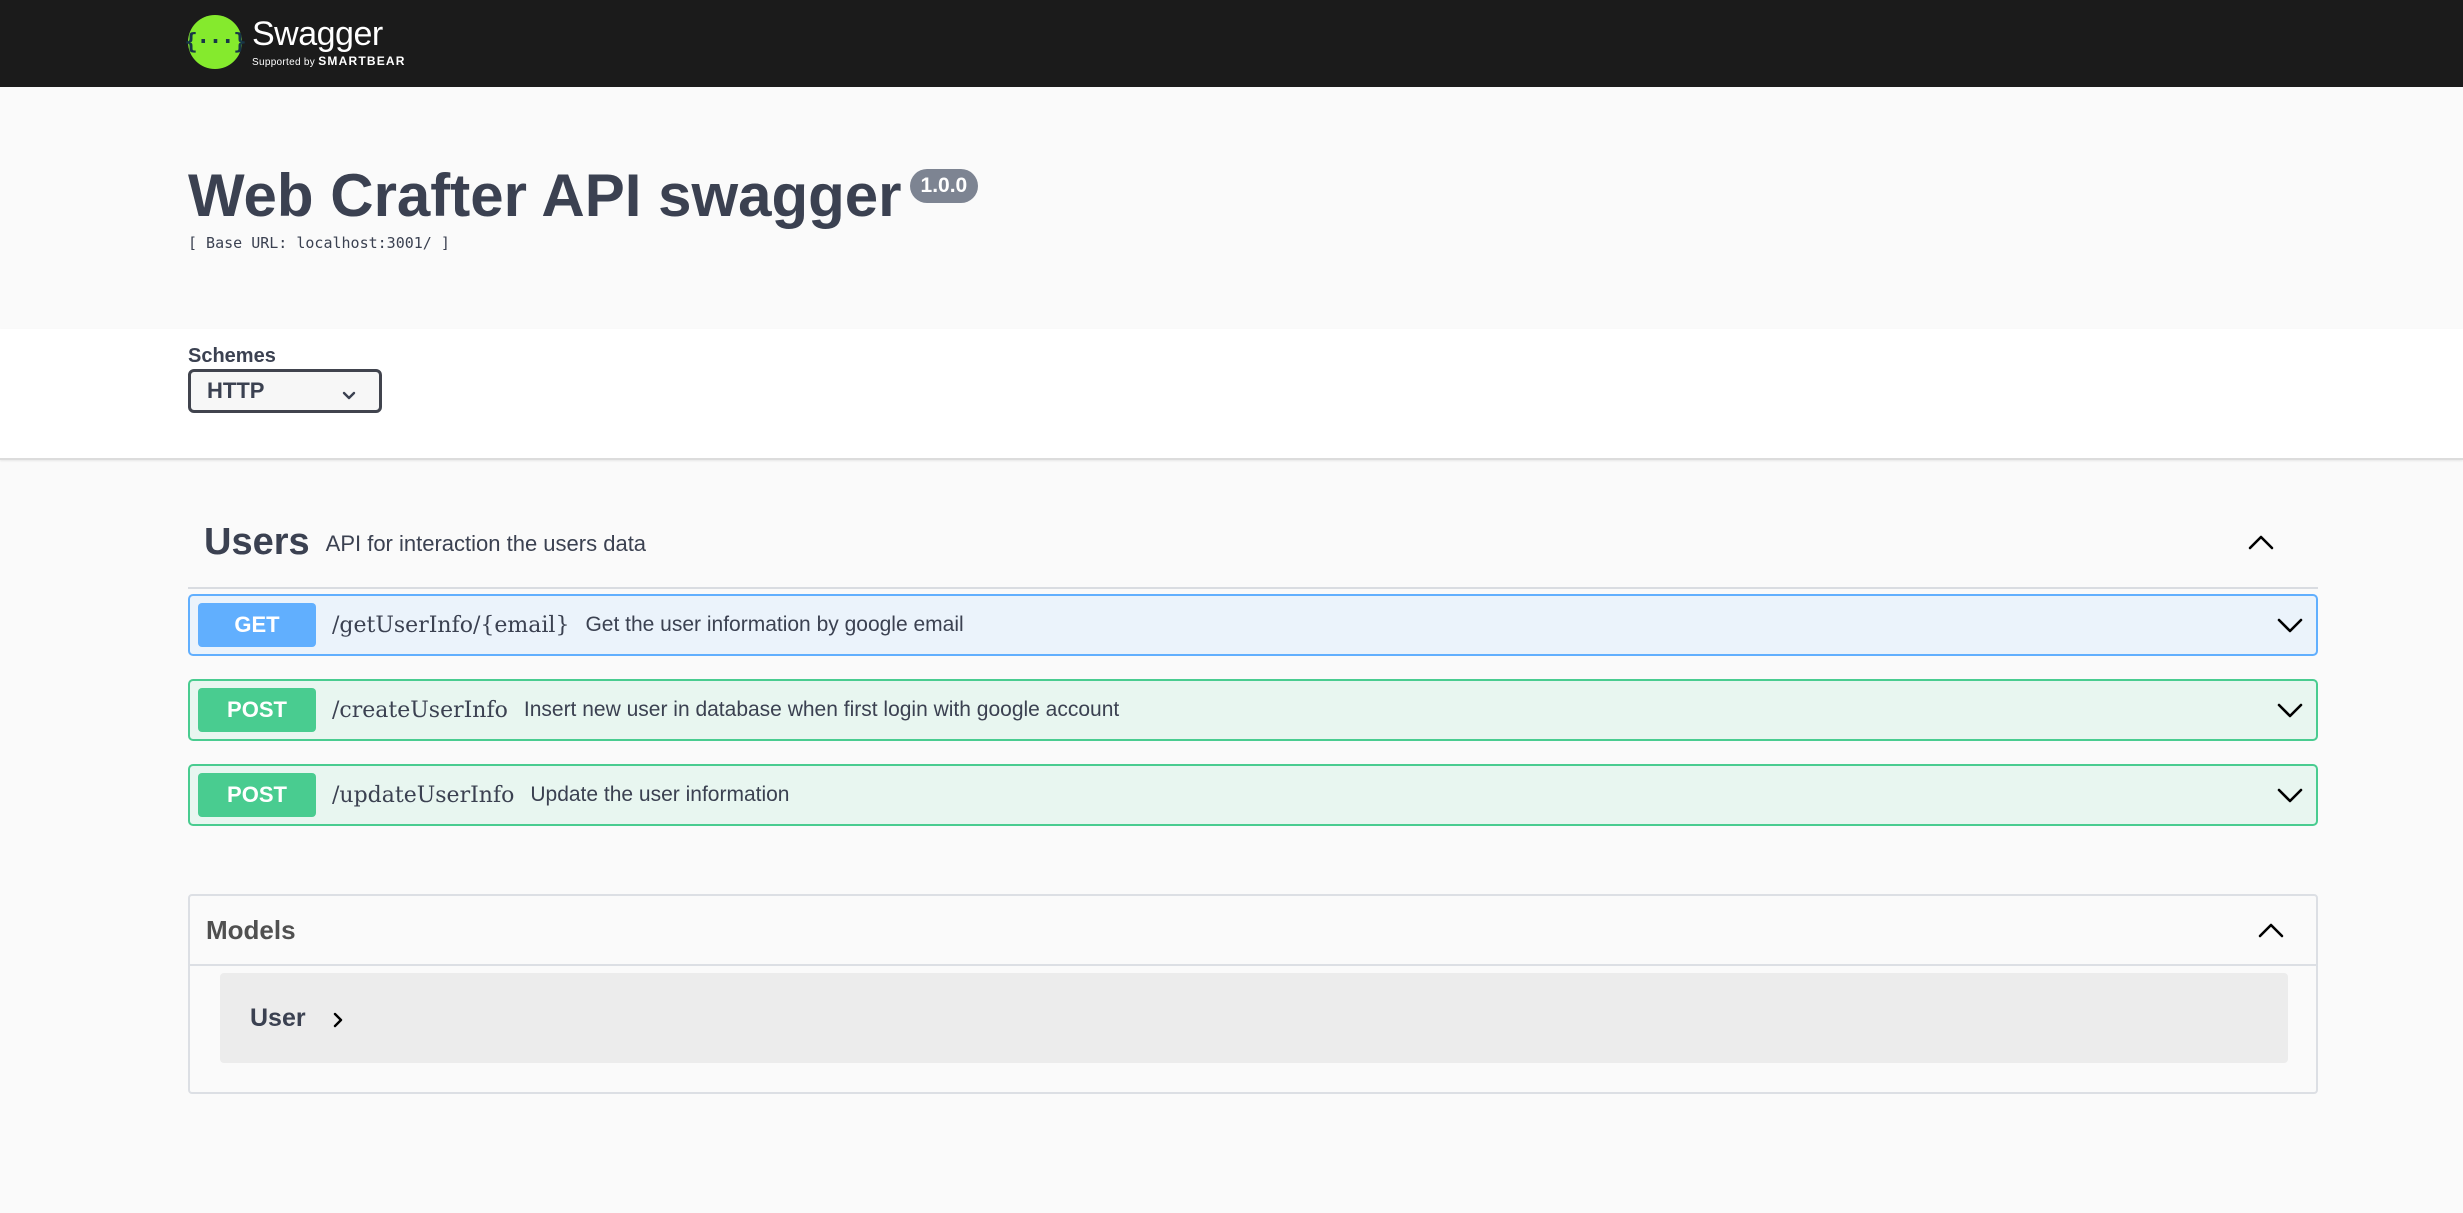 This screenshot has height=1213, width=2463. What do you see at coordinates (451, 625) in the screenshot?
I see `operation-path: /getUserInfo/{email}` at bounding box center [451, 625].